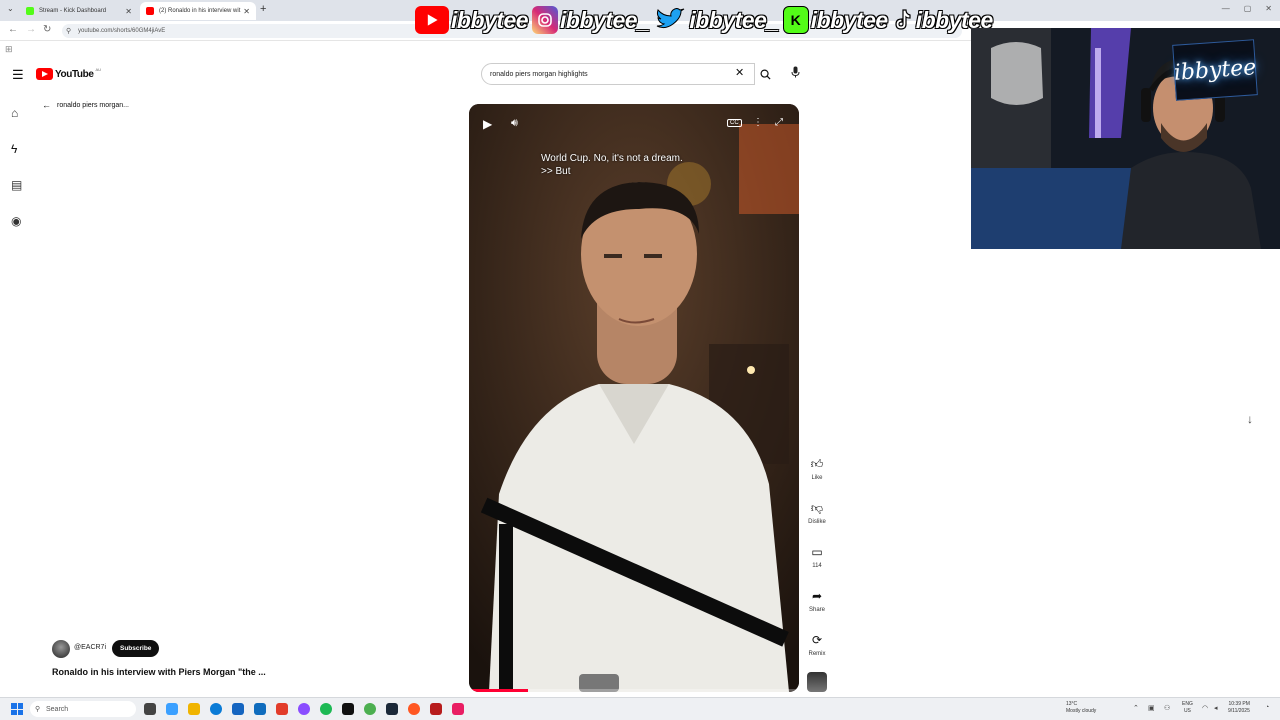  What do you see at coordinates (263, 9) in the screenshot?
I see `new-tab-icon: +` at bounding box center [263, 9].